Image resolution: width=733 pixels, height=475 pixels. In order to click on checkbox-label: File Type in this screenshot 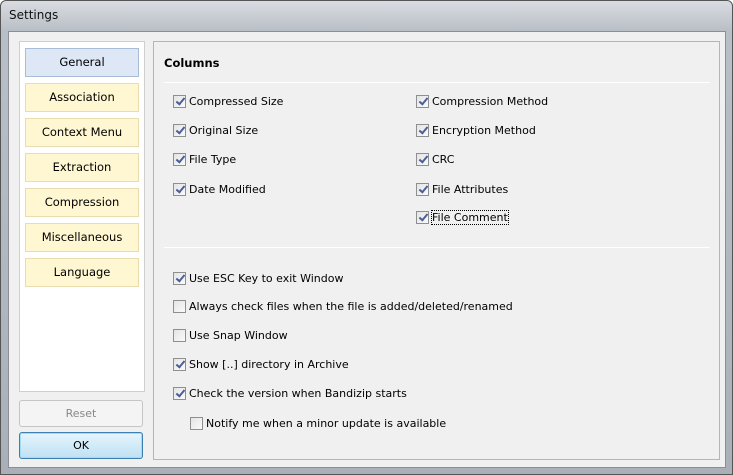, I will do `click(213, 159)`.